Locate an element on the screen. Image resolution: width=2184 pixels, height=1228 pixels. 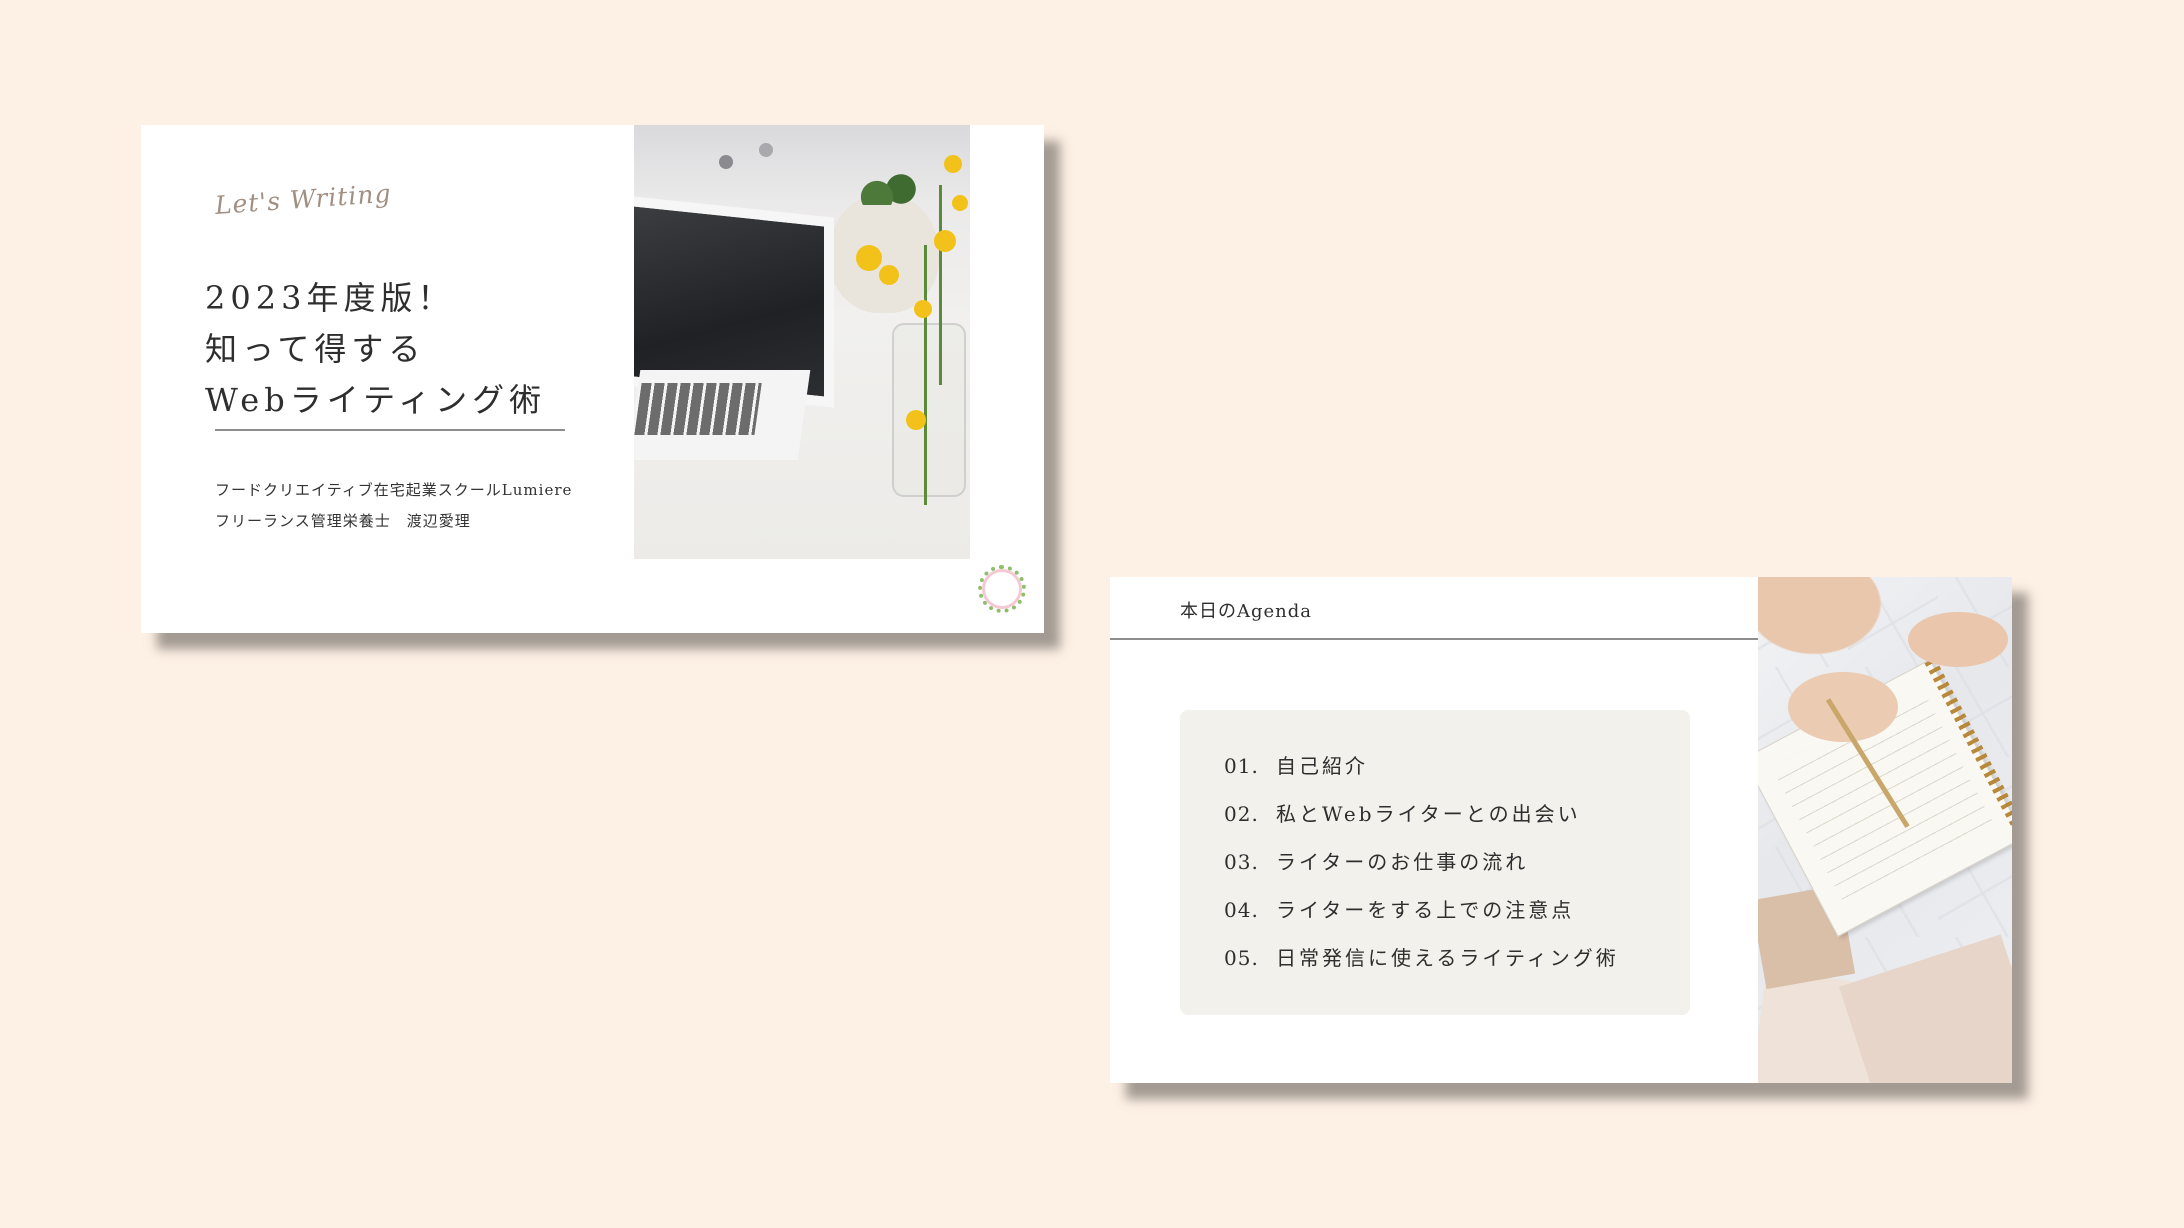
vase is located at coordinates (884, 253).